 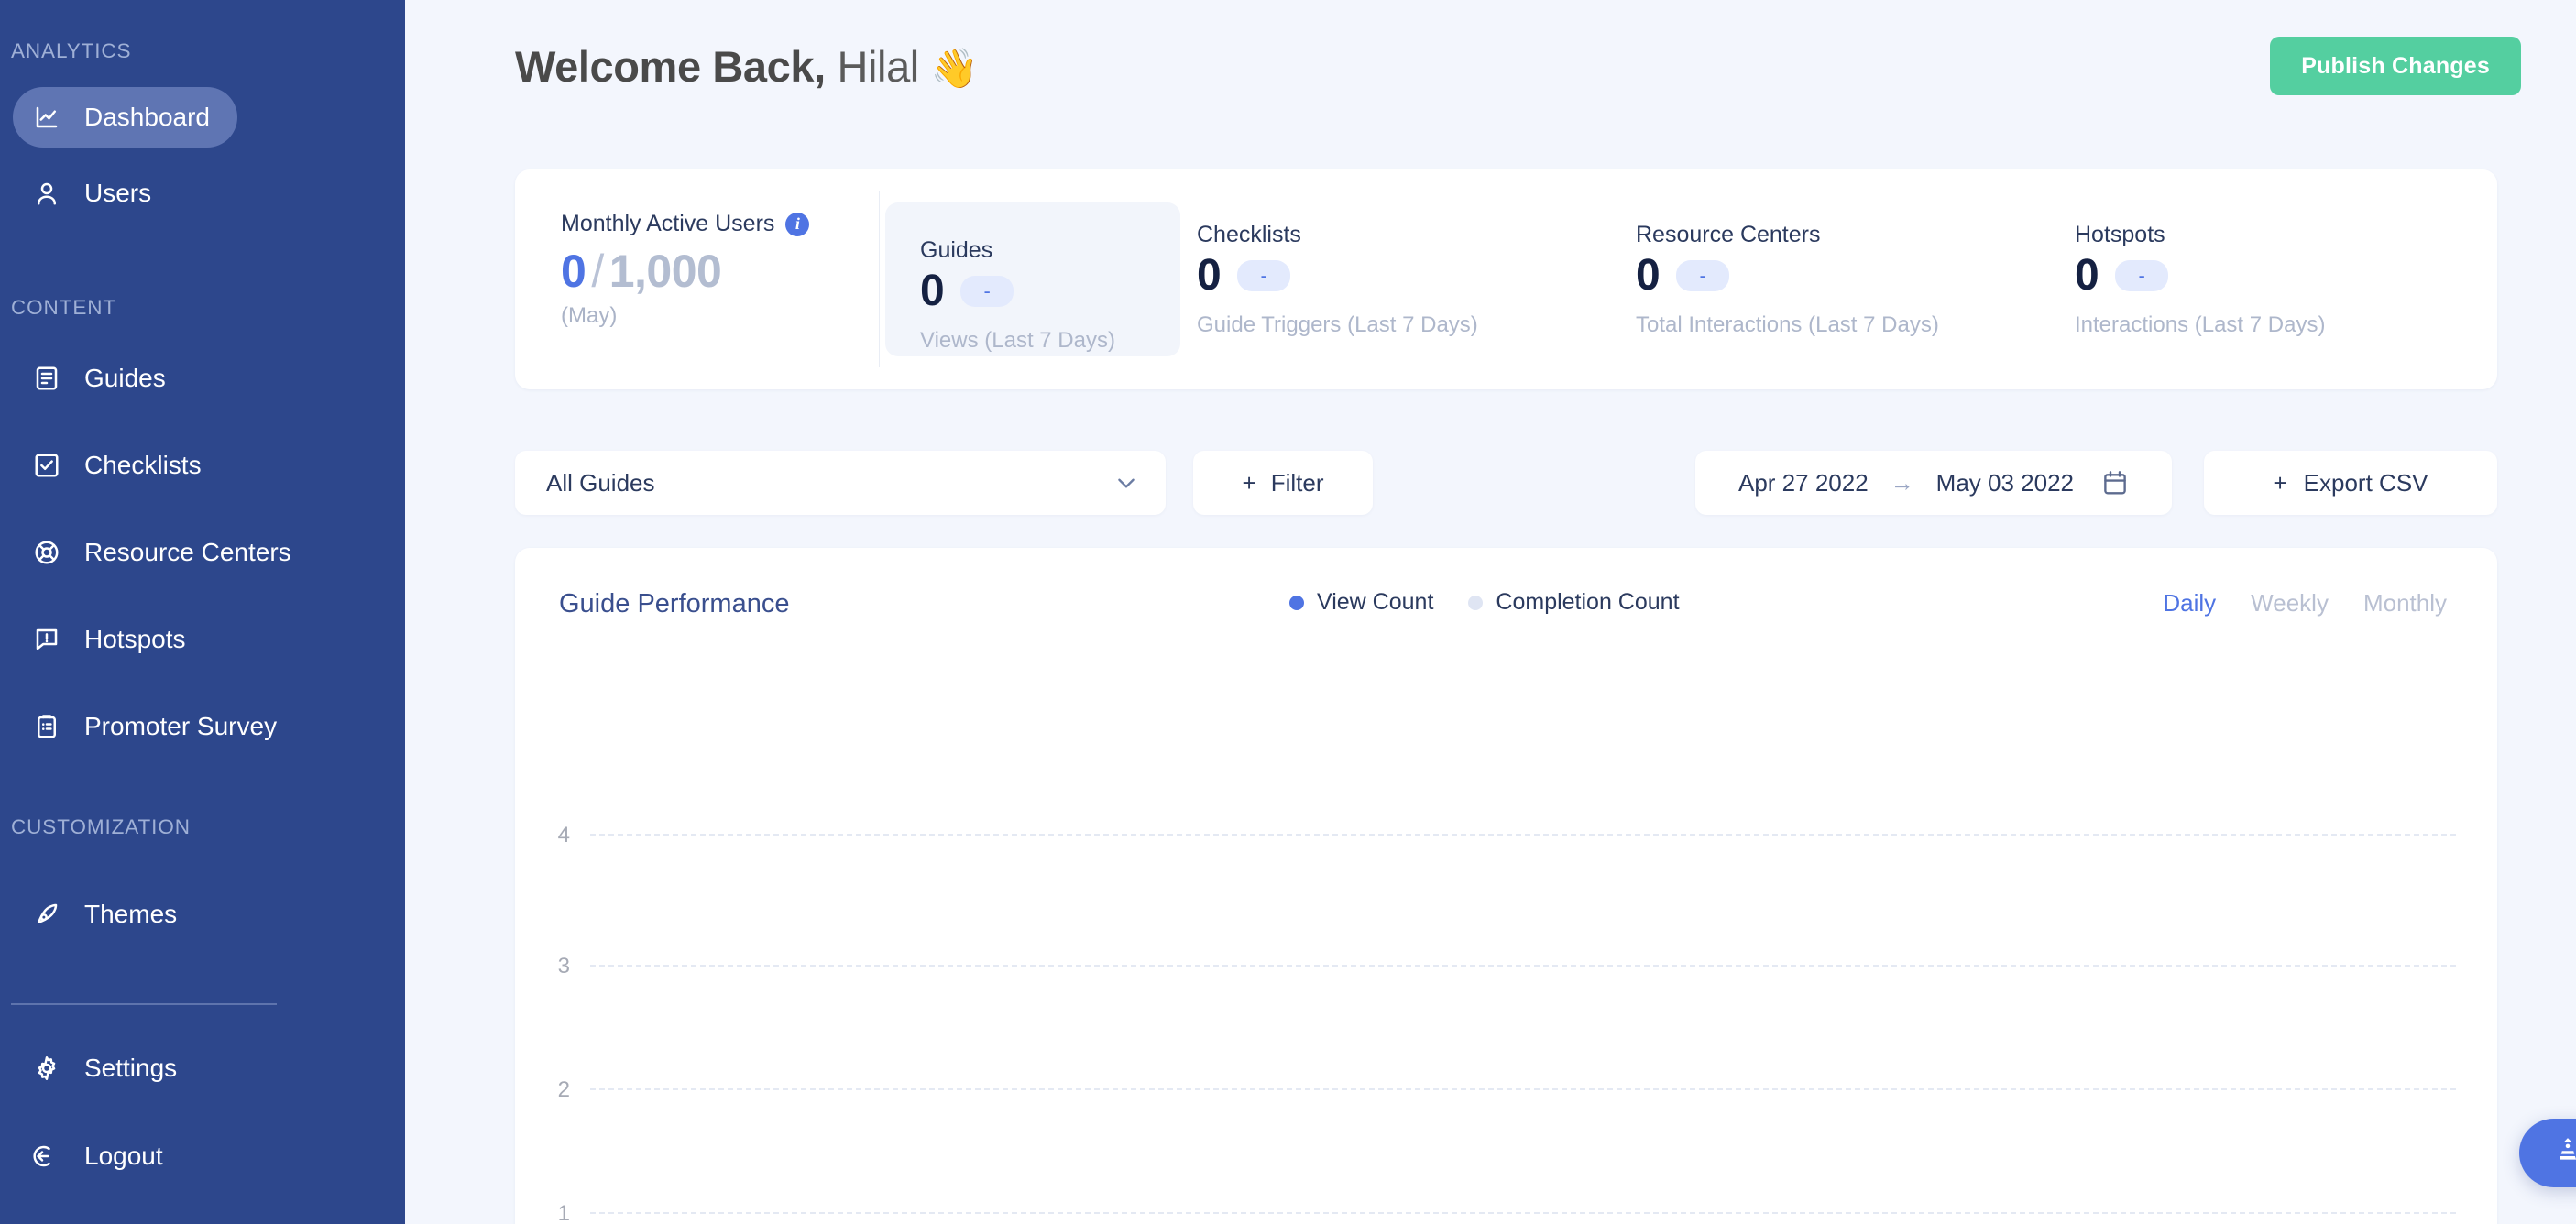 I want to click on sidebar-item-dashboard: Dashboard, so click(x=125, y=117).